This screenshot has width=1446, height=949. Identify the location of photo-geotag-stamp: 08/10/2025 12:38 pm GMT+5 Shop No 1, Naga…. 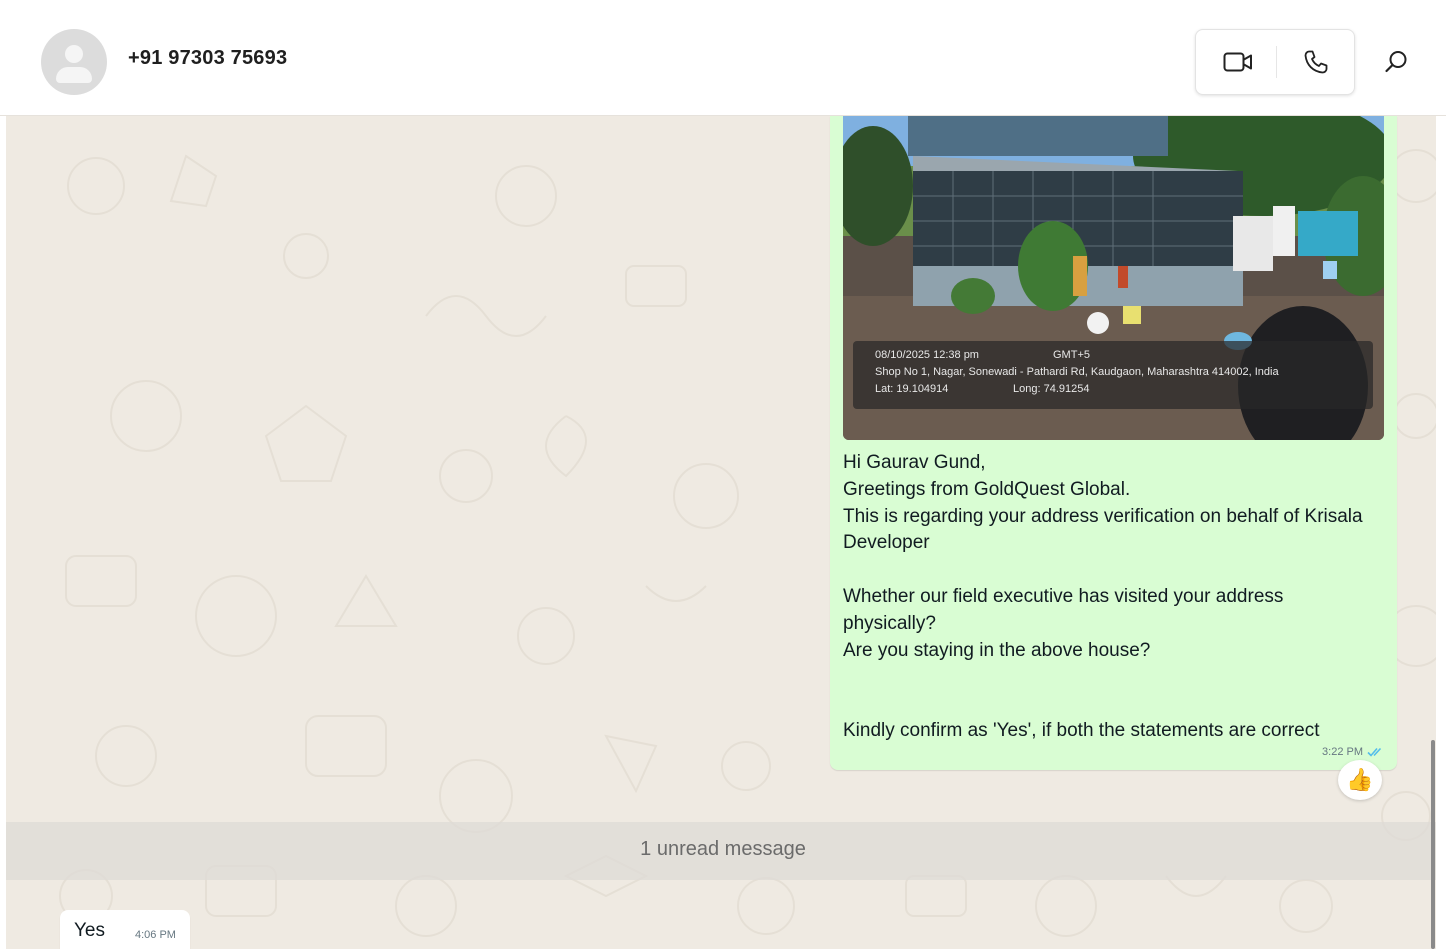
(1113, 375).